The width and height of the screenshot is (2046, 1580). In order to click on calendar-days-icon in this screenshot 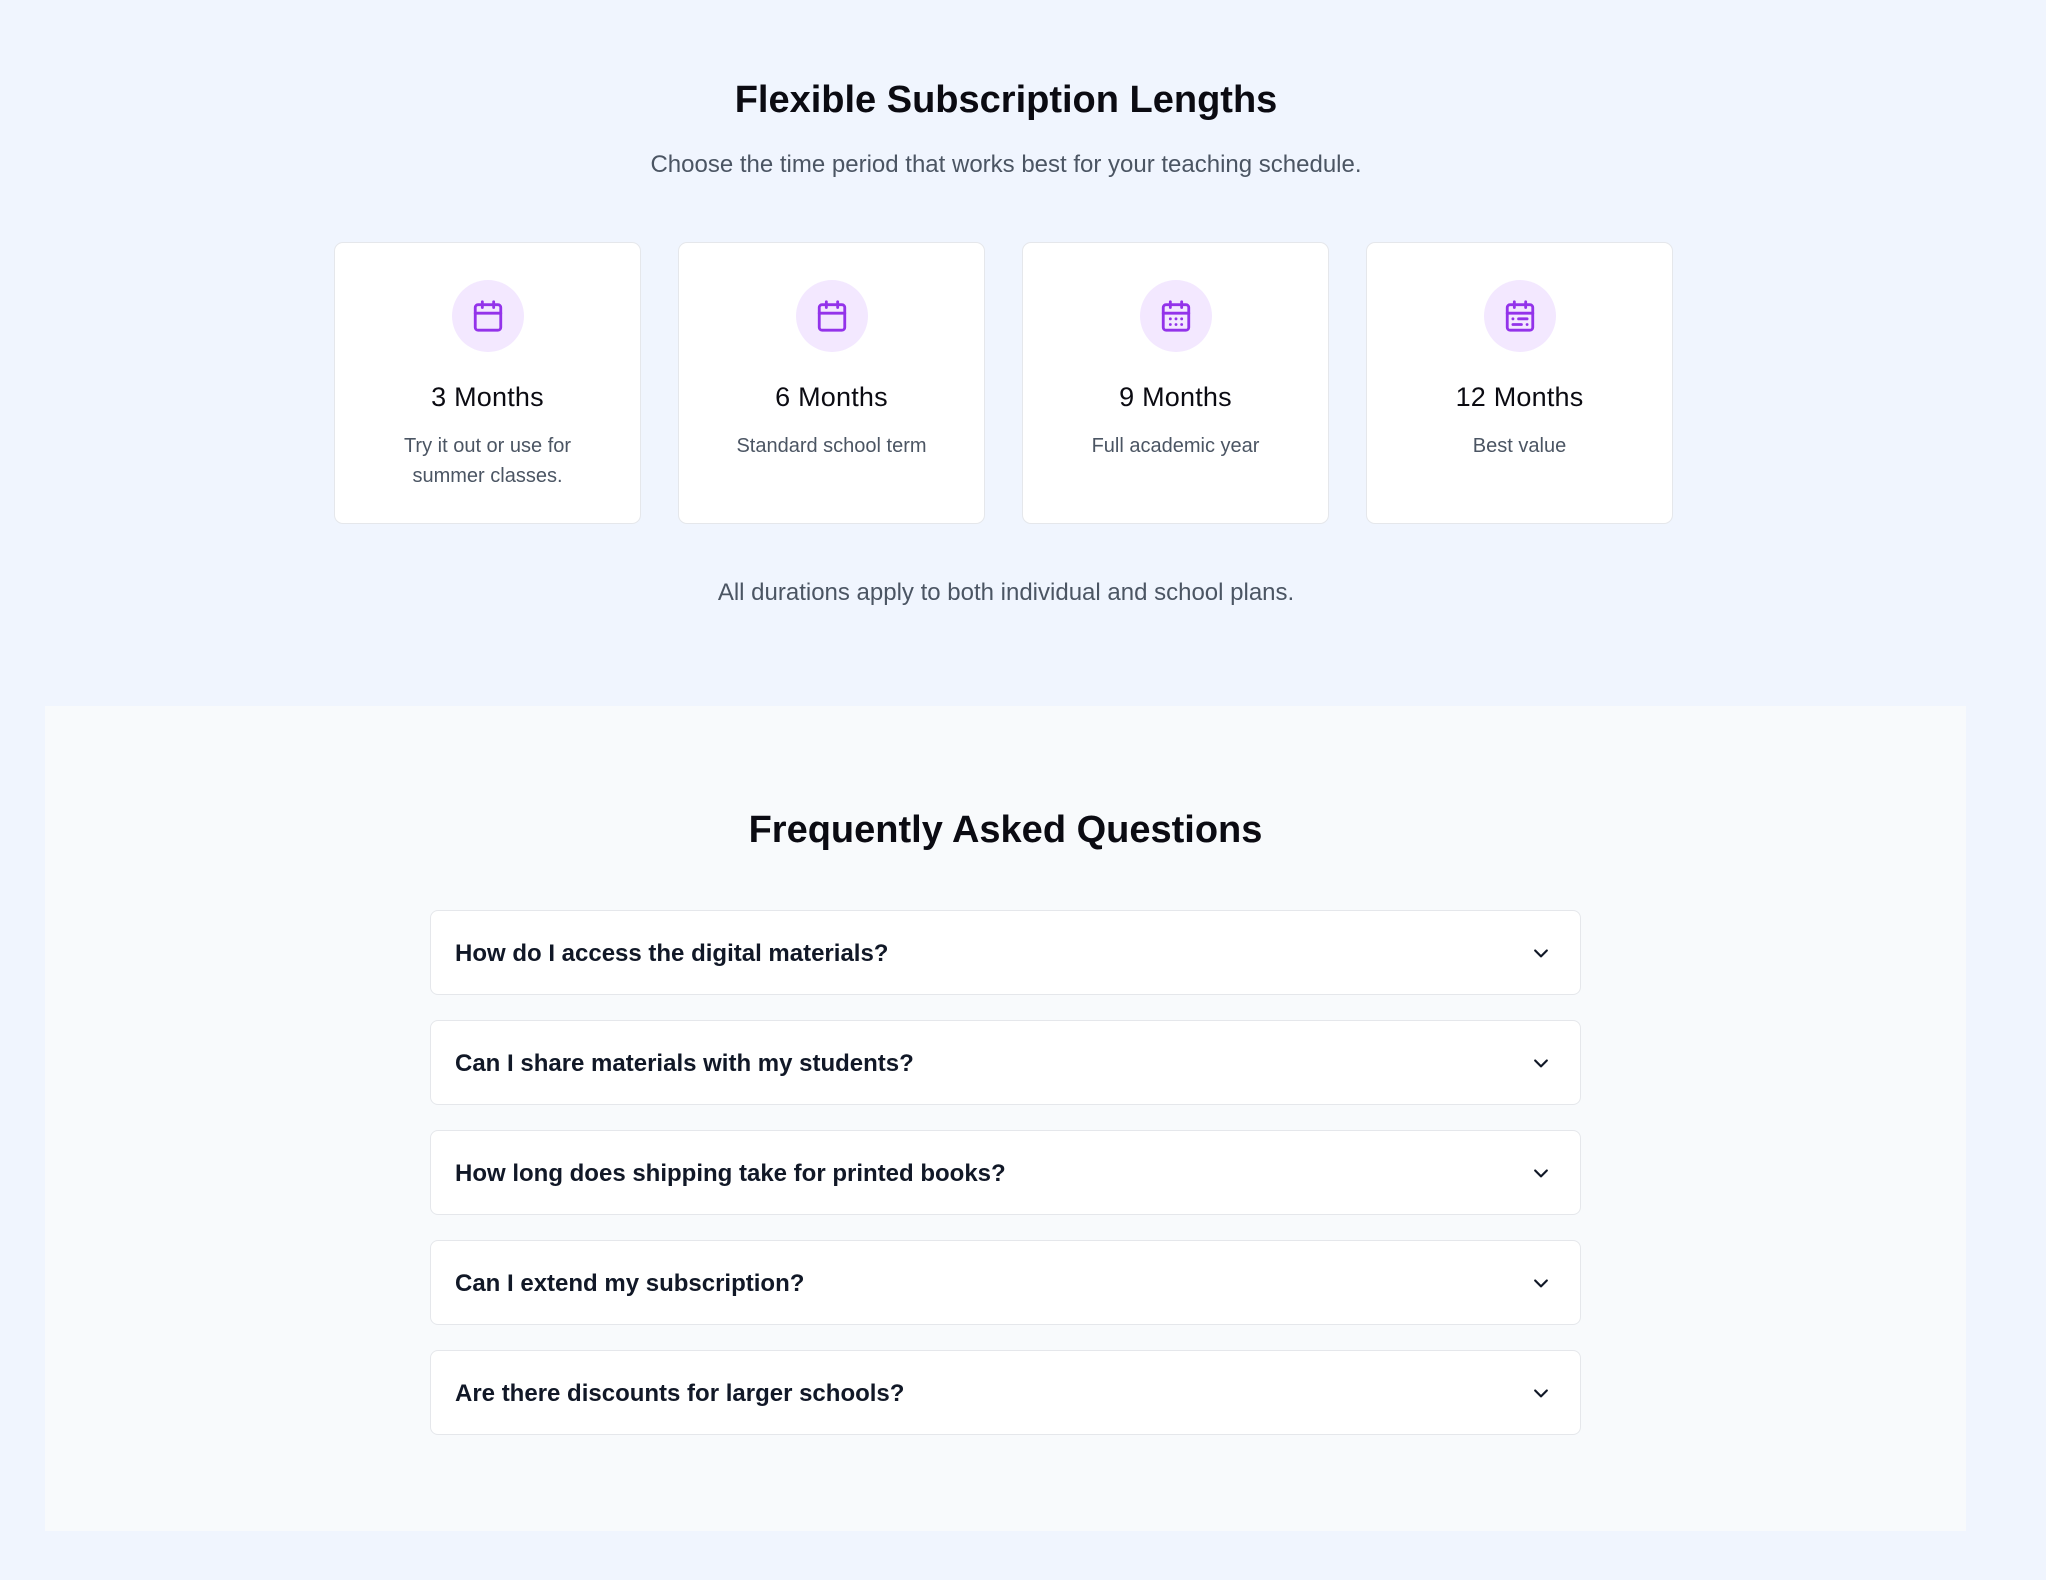, I will do `click(1175, 316)`.